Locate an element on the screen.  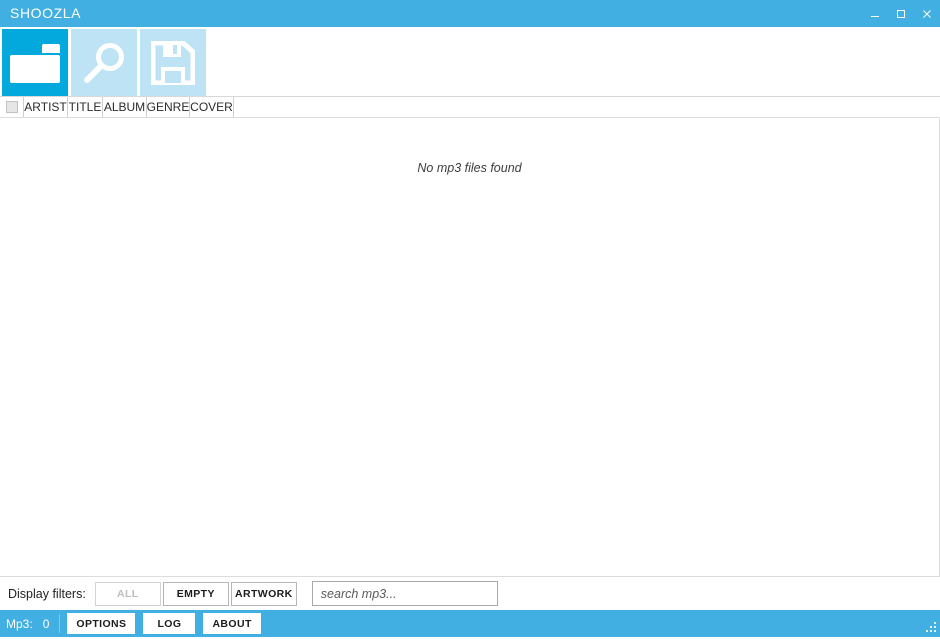
column-header-title: TITLE is located at coordinates (85, 107).